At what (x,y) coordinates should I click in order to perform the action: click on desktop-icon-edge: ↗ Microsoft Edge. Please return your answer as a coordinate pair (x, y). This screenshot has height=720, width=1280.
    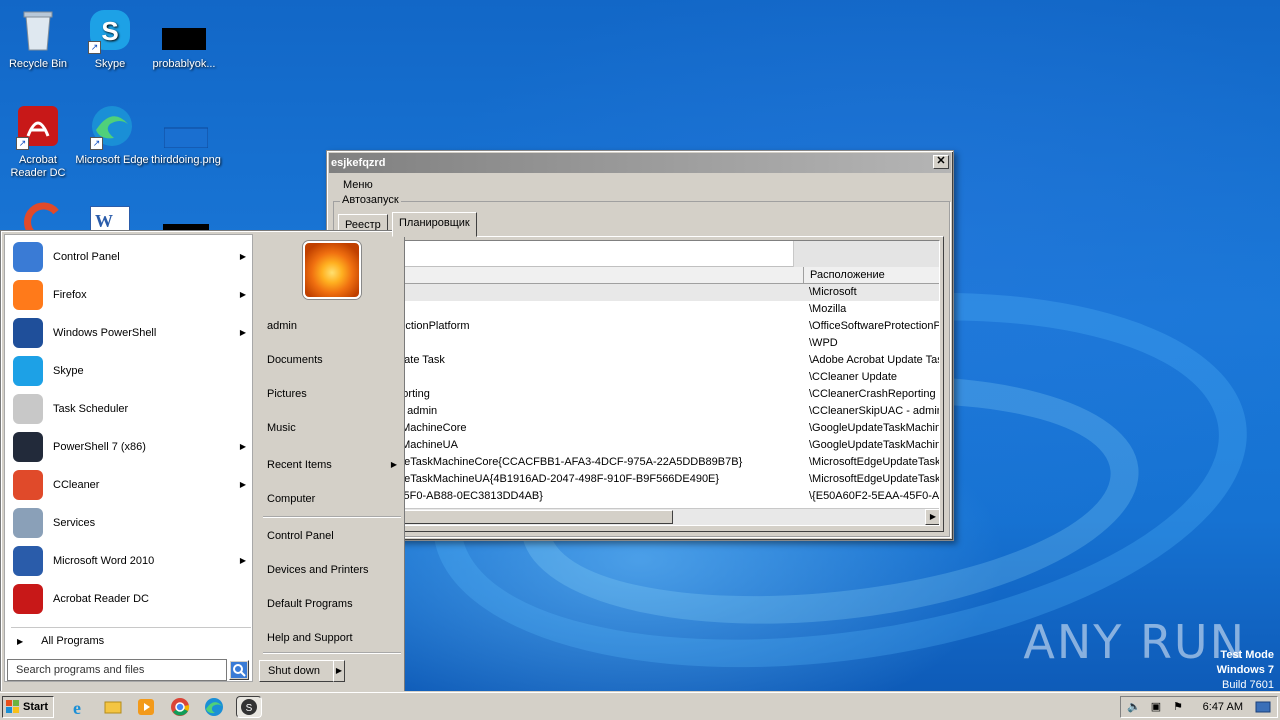
    Looking at the image, I should click on (112, 135).